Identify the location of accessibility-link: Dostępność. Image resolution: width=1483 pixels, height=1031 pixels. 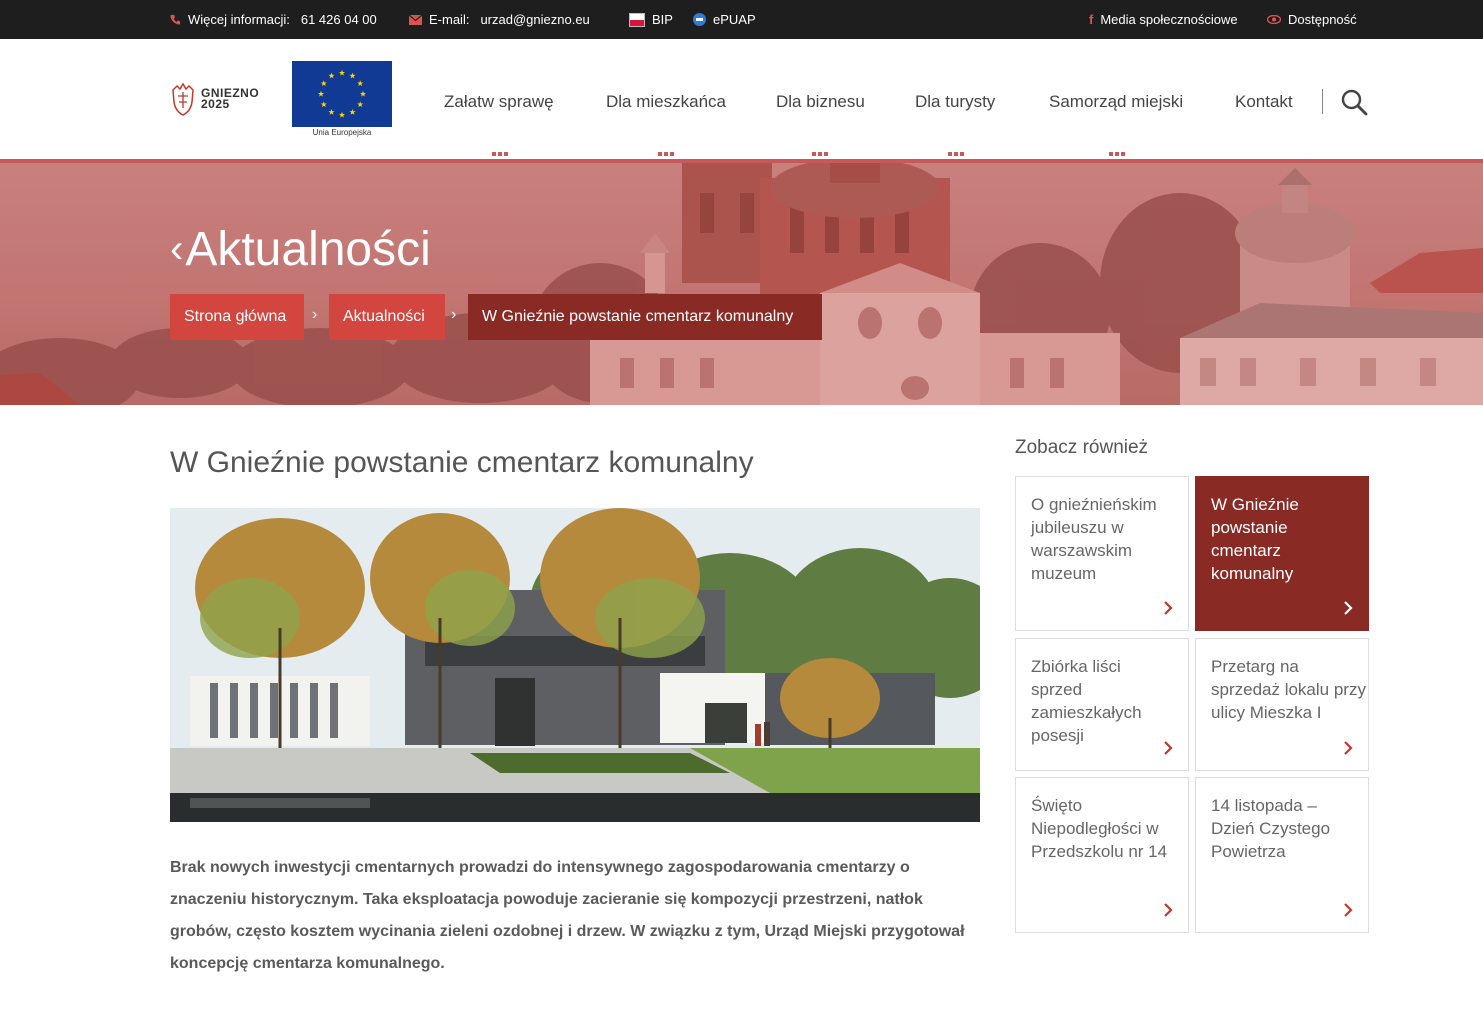
(1312, 19).